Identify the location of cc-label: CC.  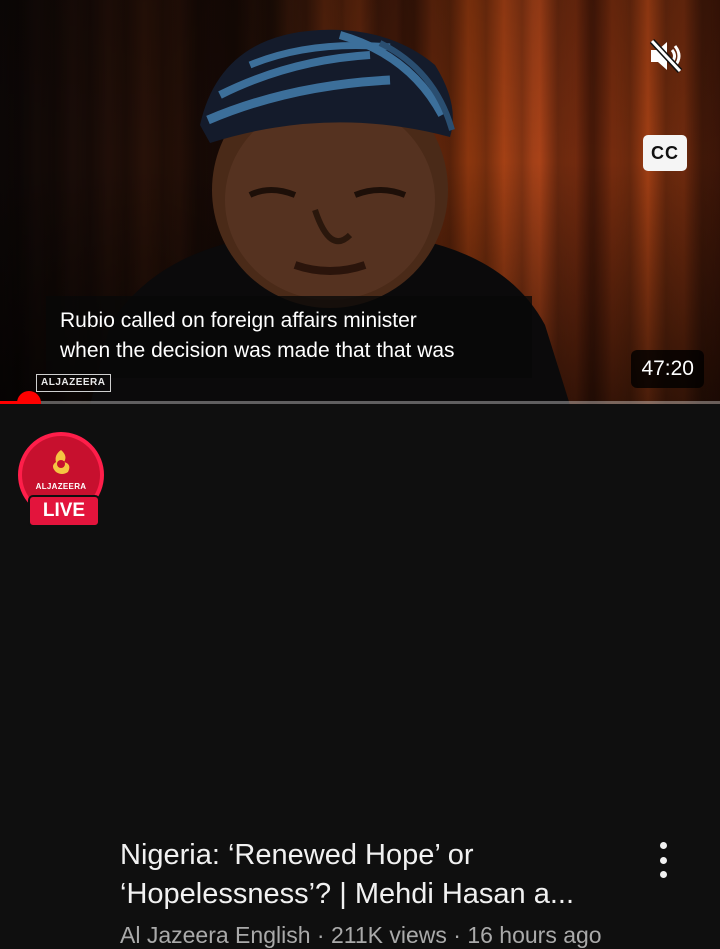
(665, 152).